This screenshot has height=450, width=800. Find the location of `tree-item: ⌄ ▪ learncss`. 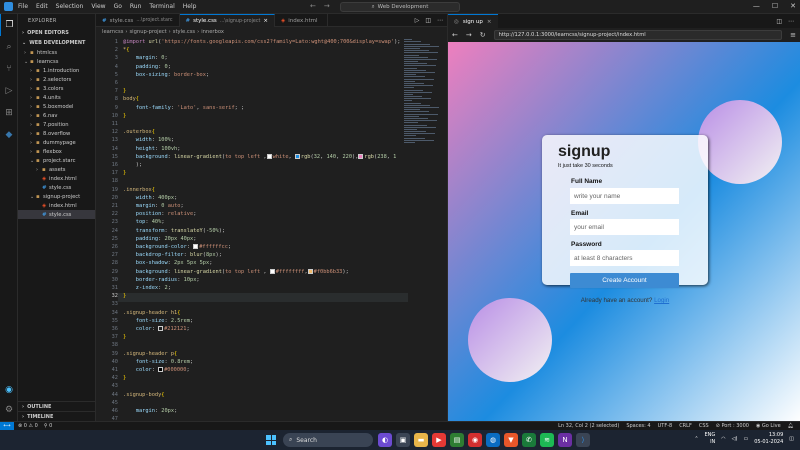

tree-item: ⌄ ▪ learncss is located at coordinates (56, 61).